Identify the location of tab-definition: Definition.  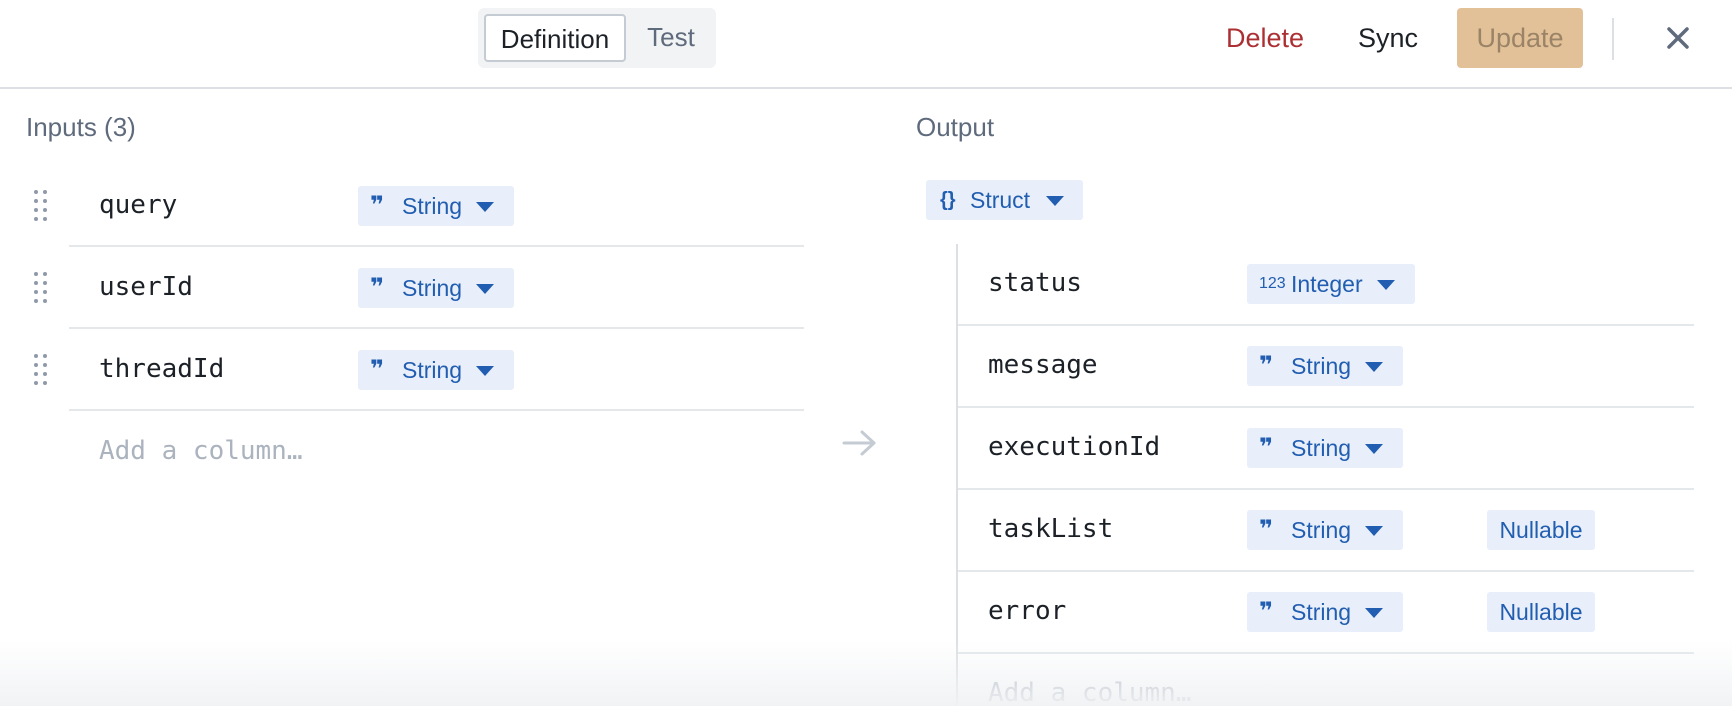
(555, 38).